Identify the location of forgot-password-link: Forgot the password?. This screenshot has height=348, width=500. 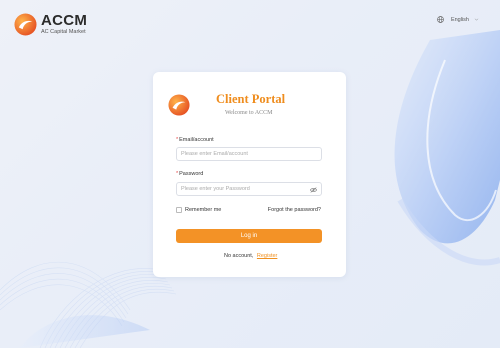
(294, 210).